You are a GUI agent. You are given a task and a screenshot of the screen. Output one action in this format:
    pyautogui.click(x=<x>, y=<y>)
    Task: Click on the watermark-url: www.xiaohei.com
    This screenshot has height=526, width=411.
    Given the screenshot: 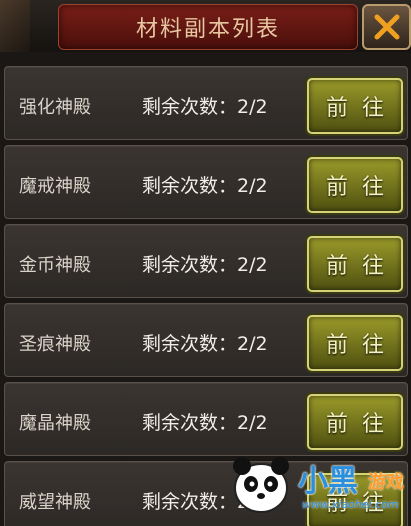 What is the action you would take?
    pyautogui.click(x=350, y=504)
    